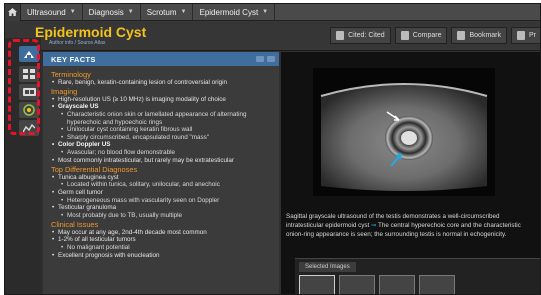  I want to click on list-item: Avascular; no blood flow demonstrable, so click(161, 153).